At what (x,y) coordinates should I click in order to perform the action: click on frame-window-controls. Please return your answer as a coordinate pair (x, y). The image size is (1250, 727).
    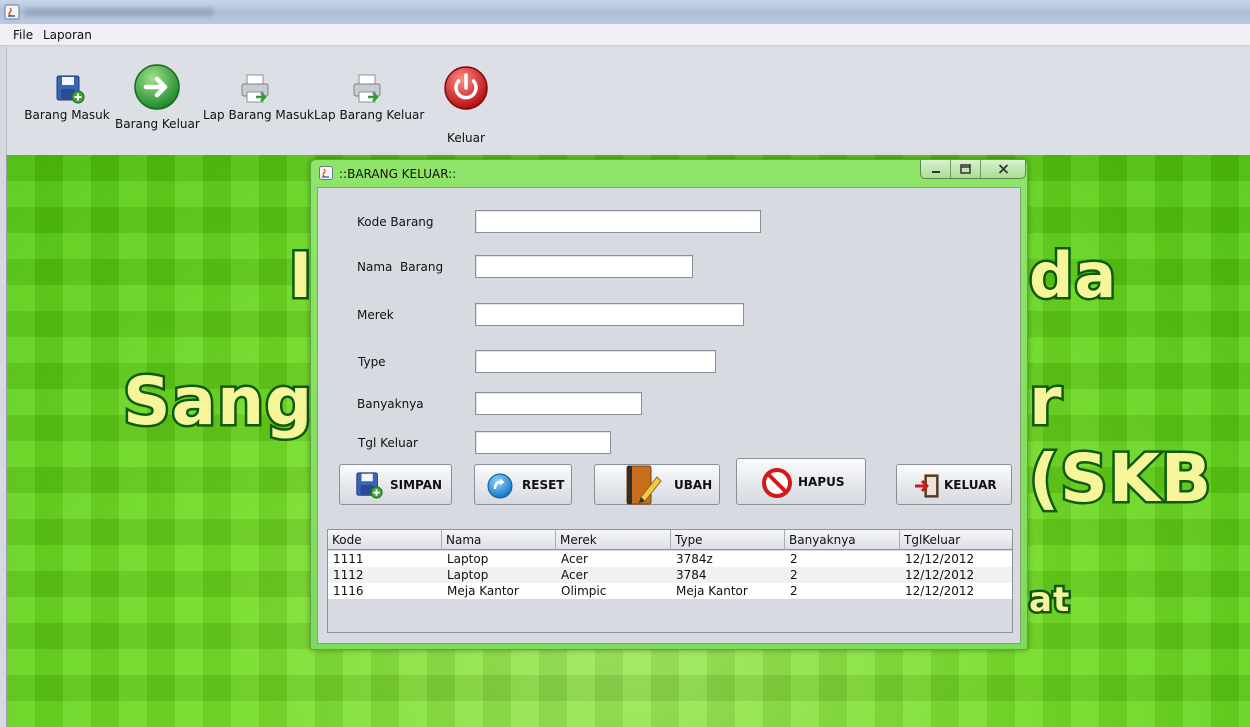
    Looking at the image, I should click on (973, 169).